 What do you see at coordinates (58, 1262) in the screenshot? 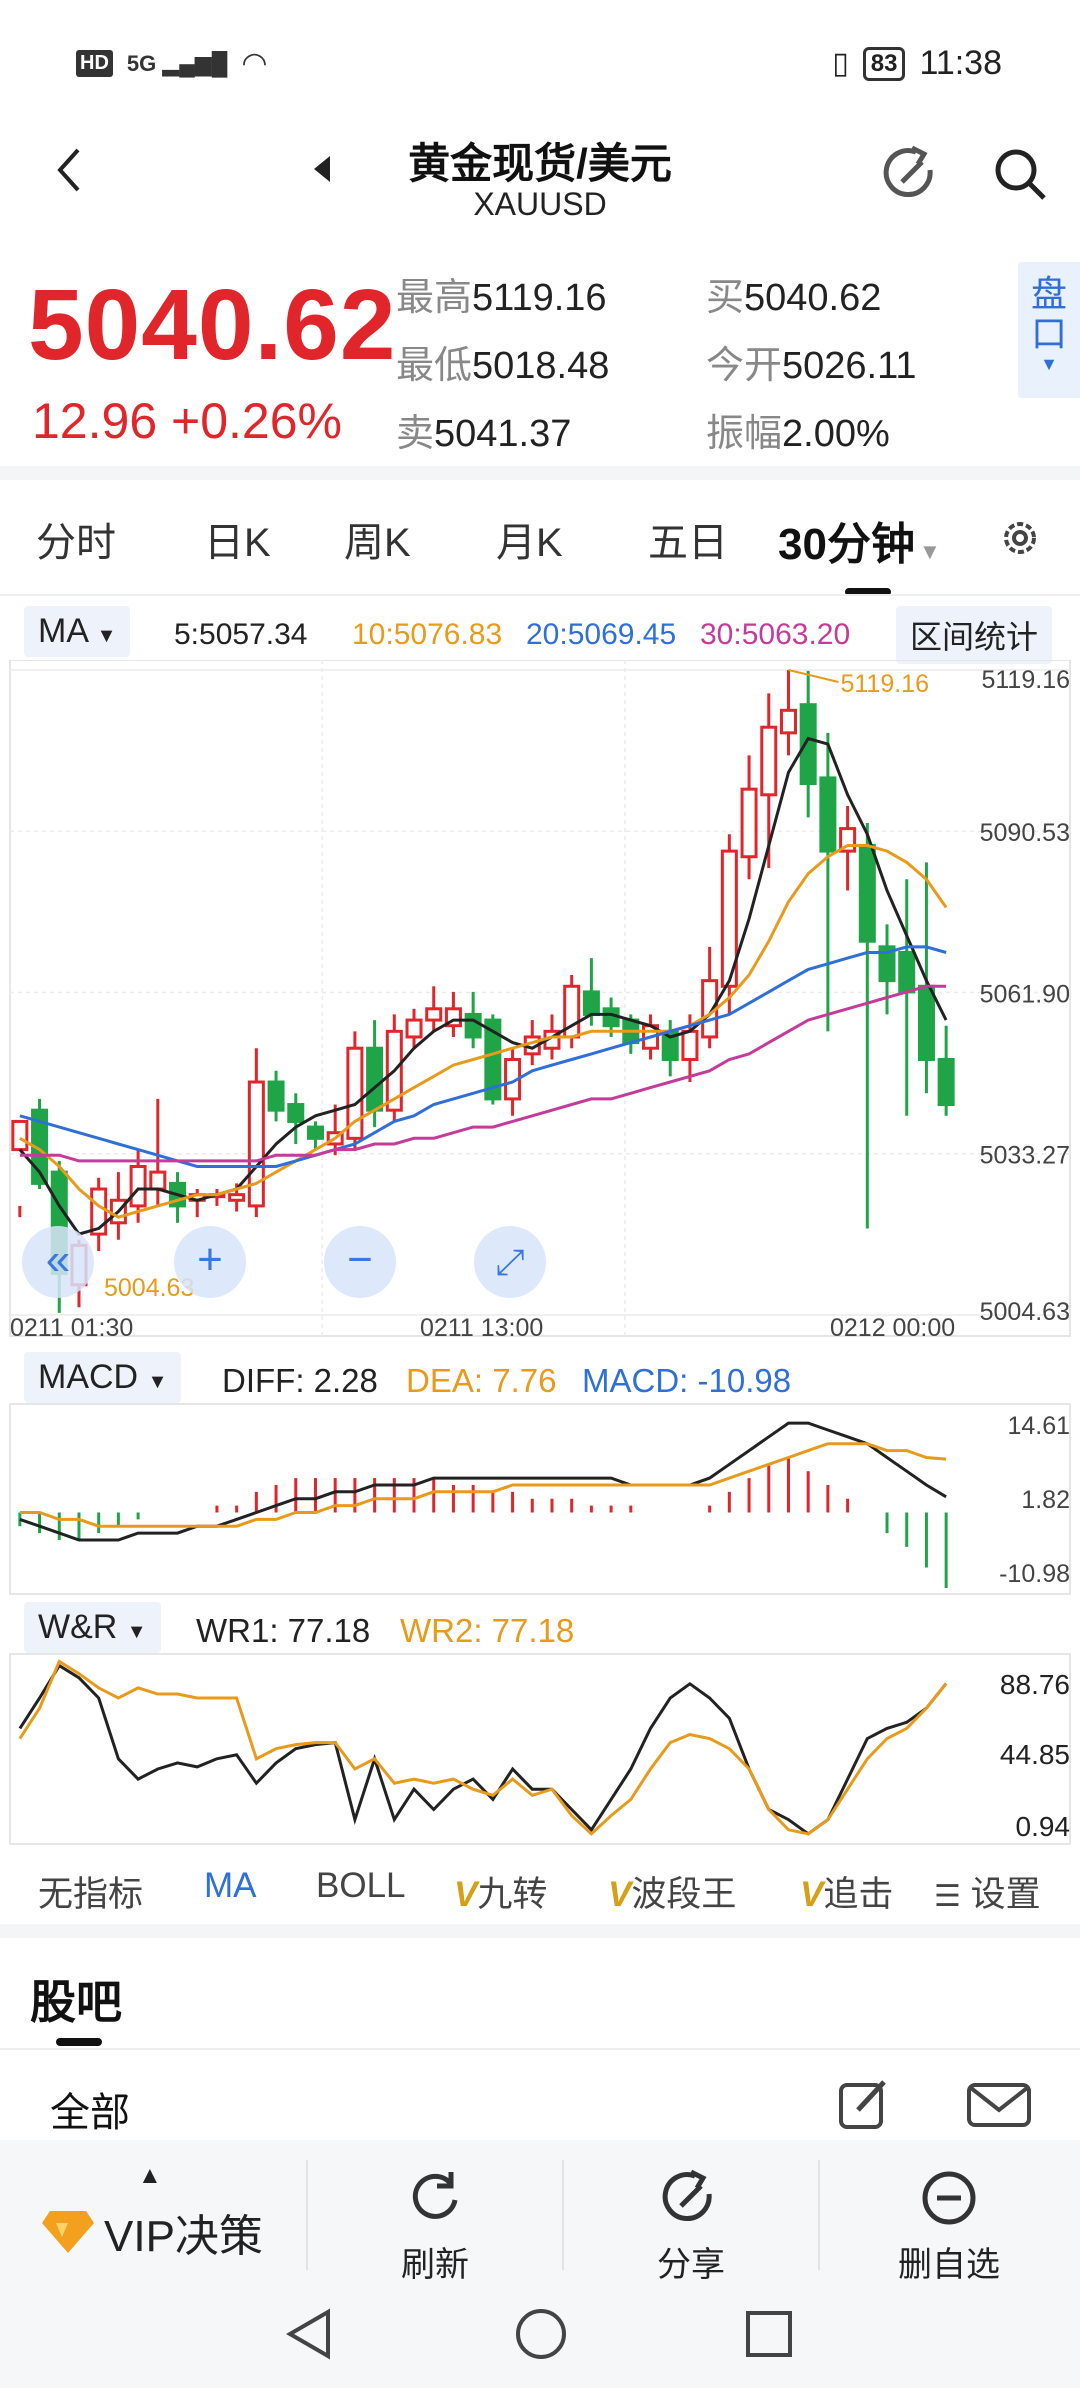
I see `scroll-left-button: «` at bounding box center [58, 1262].